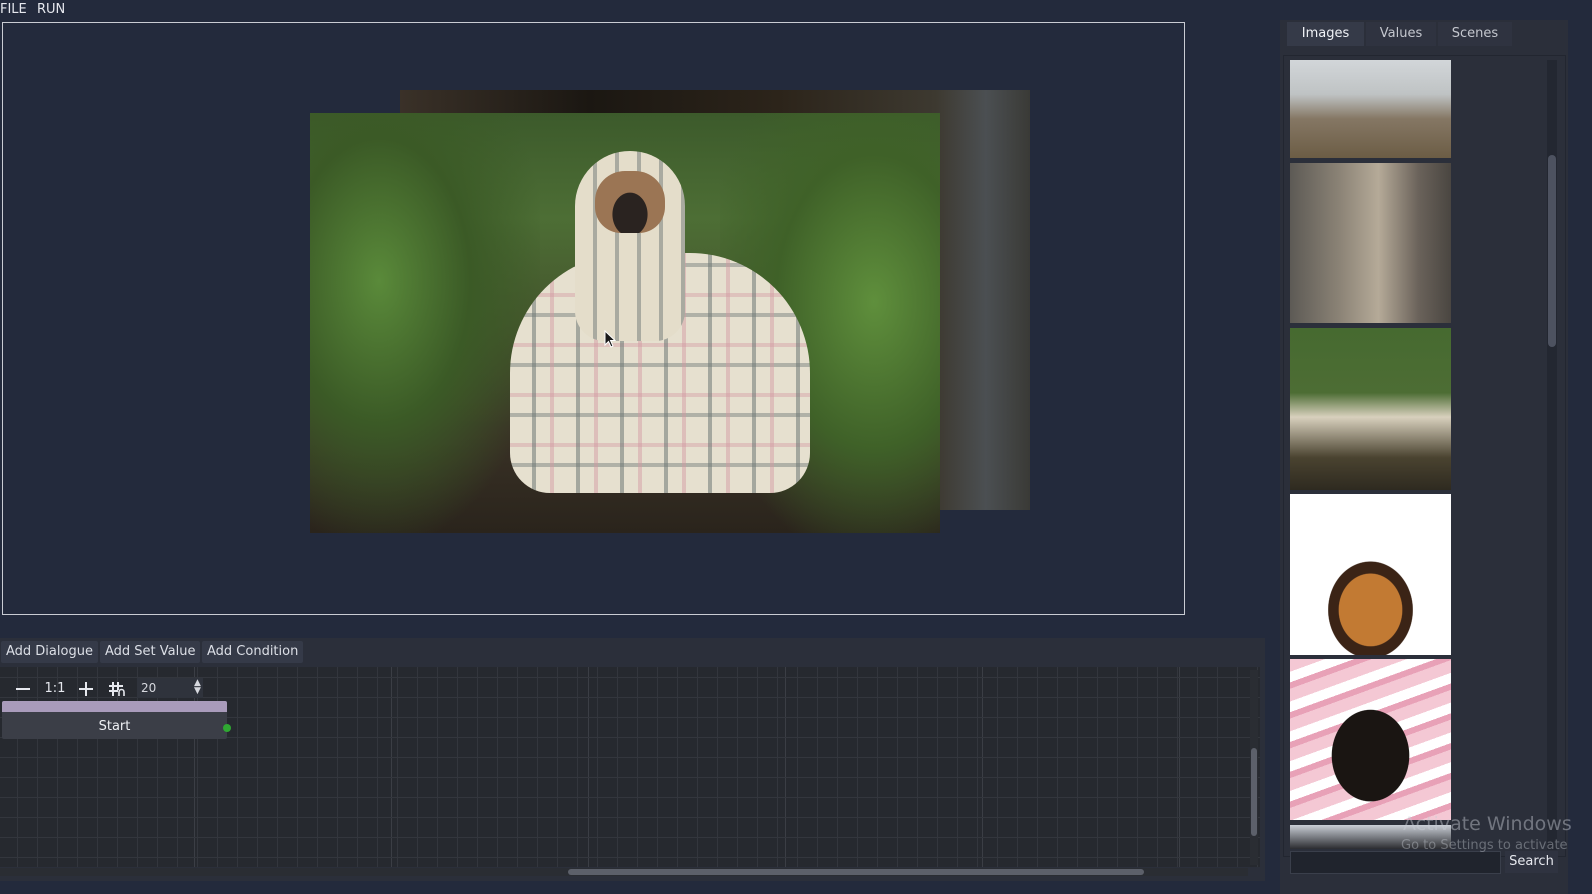 This screenshot has width=1592, height=894. I want to click on menu-file: FILE, so click(13, 9).